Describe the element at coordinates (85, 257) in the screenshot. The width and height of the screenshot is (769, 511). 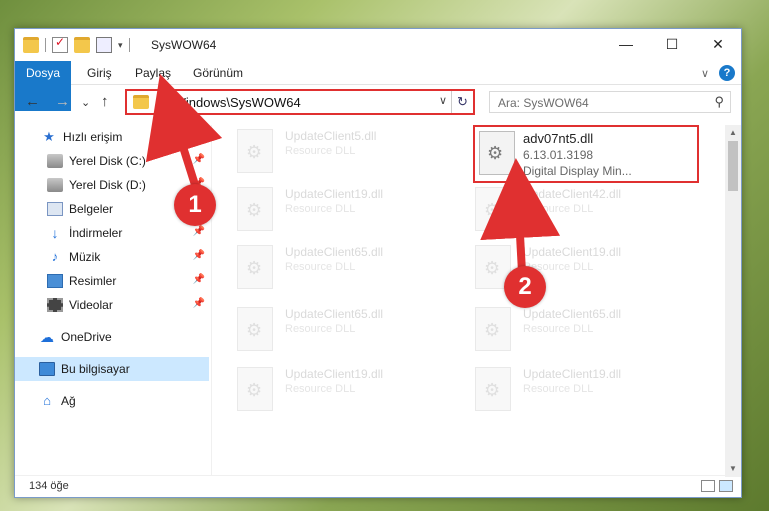
I see `sidebar-item-label: Müzik` at that location.